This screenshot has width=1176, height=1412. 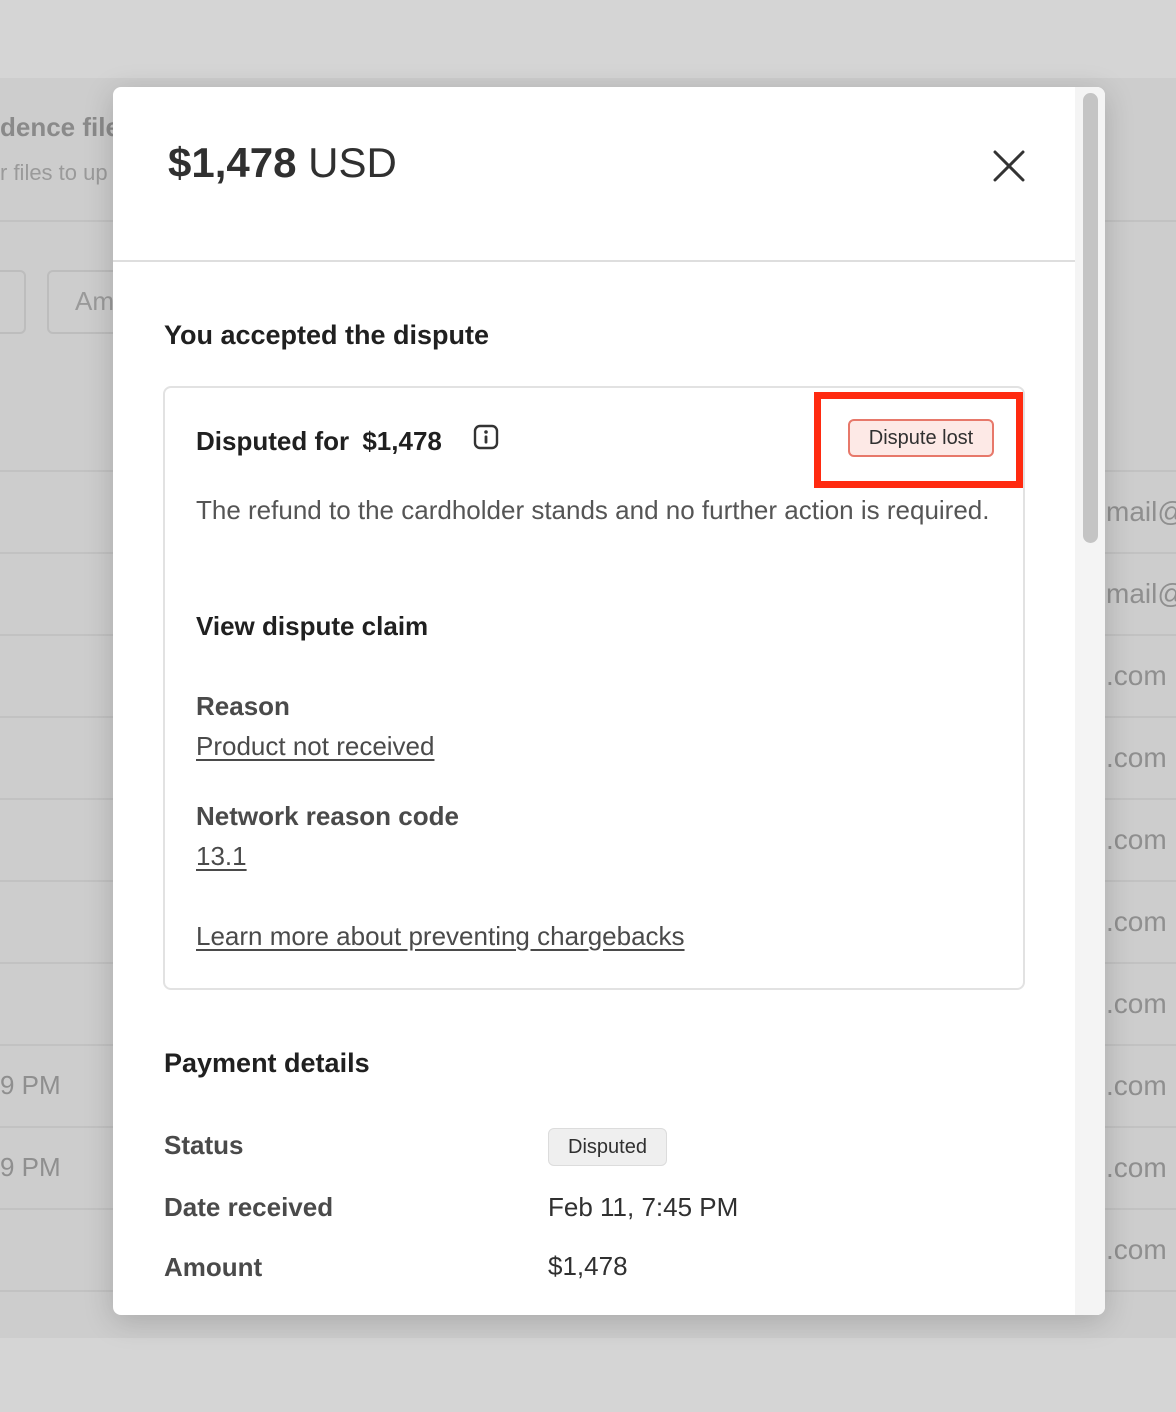 I want to click on date-received-value: Feb 11, 7:45 PM, so click(x=643, y=1207).